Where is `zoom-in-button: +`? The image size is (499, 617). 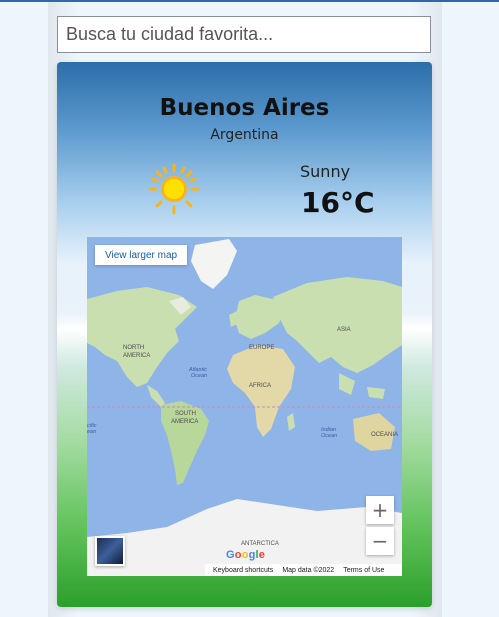 zoom-in-button: + is located at coordinates (380, 510).